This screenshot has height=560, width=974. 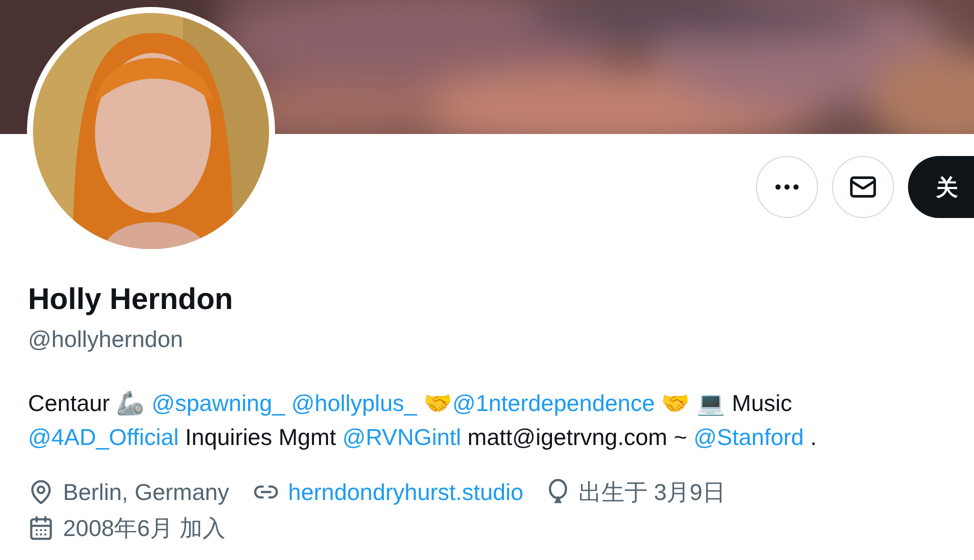 I want to click on mention-link: @hollyplus_, so click(x=354, y=403).